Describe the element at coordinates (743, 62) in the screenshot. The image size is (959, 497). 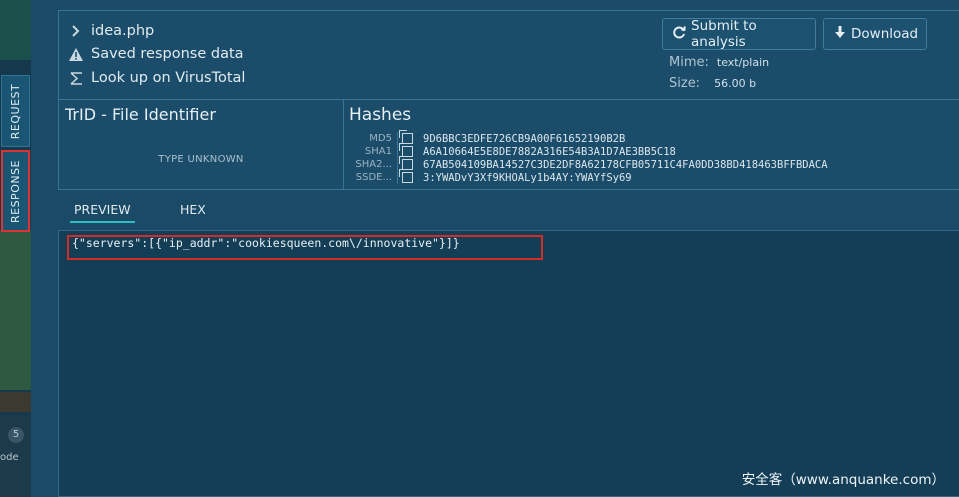
I see `mime-value: text/plain` at that location.